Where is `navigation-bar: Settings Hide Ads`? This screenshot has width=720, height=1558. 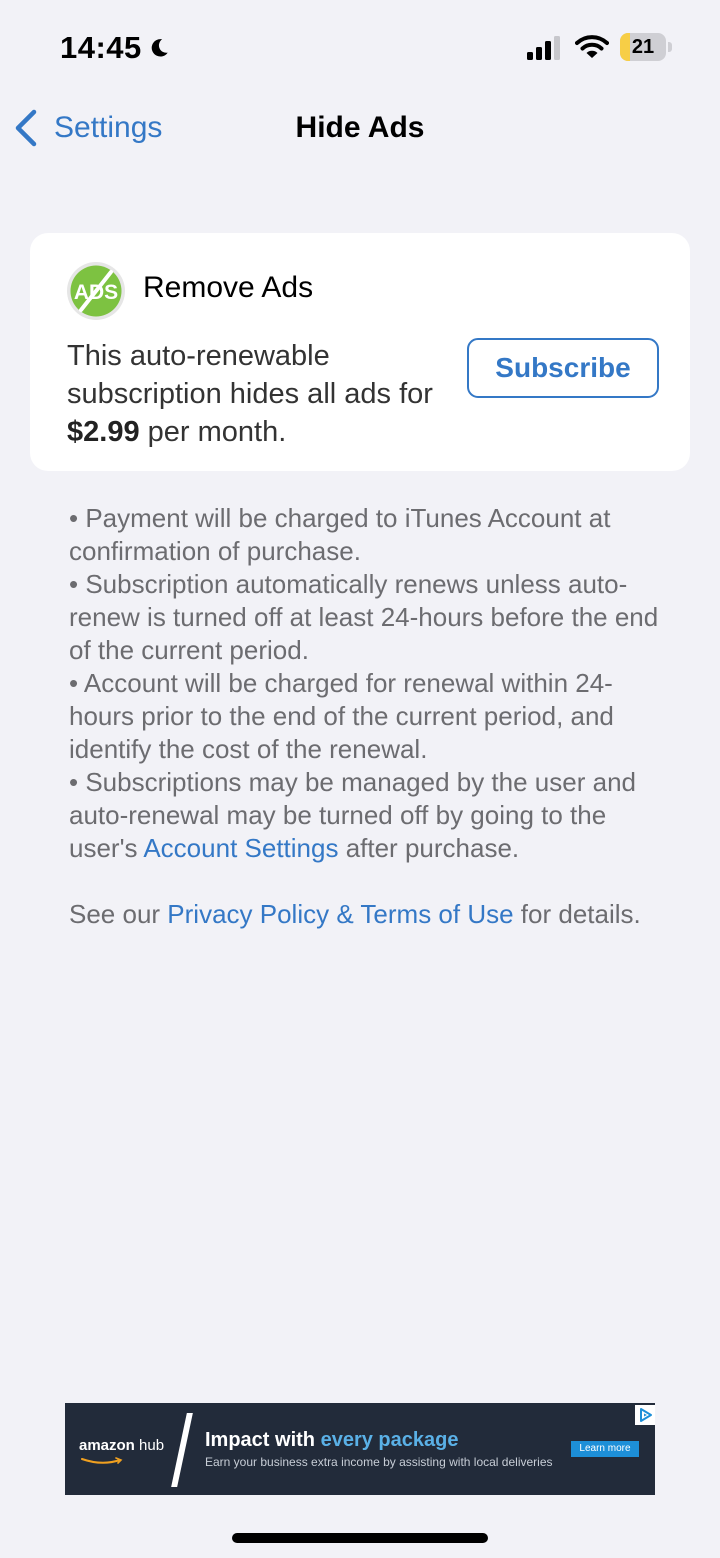
navigation-bar: Settings Hide Ads is located at coordinates (360, 128).